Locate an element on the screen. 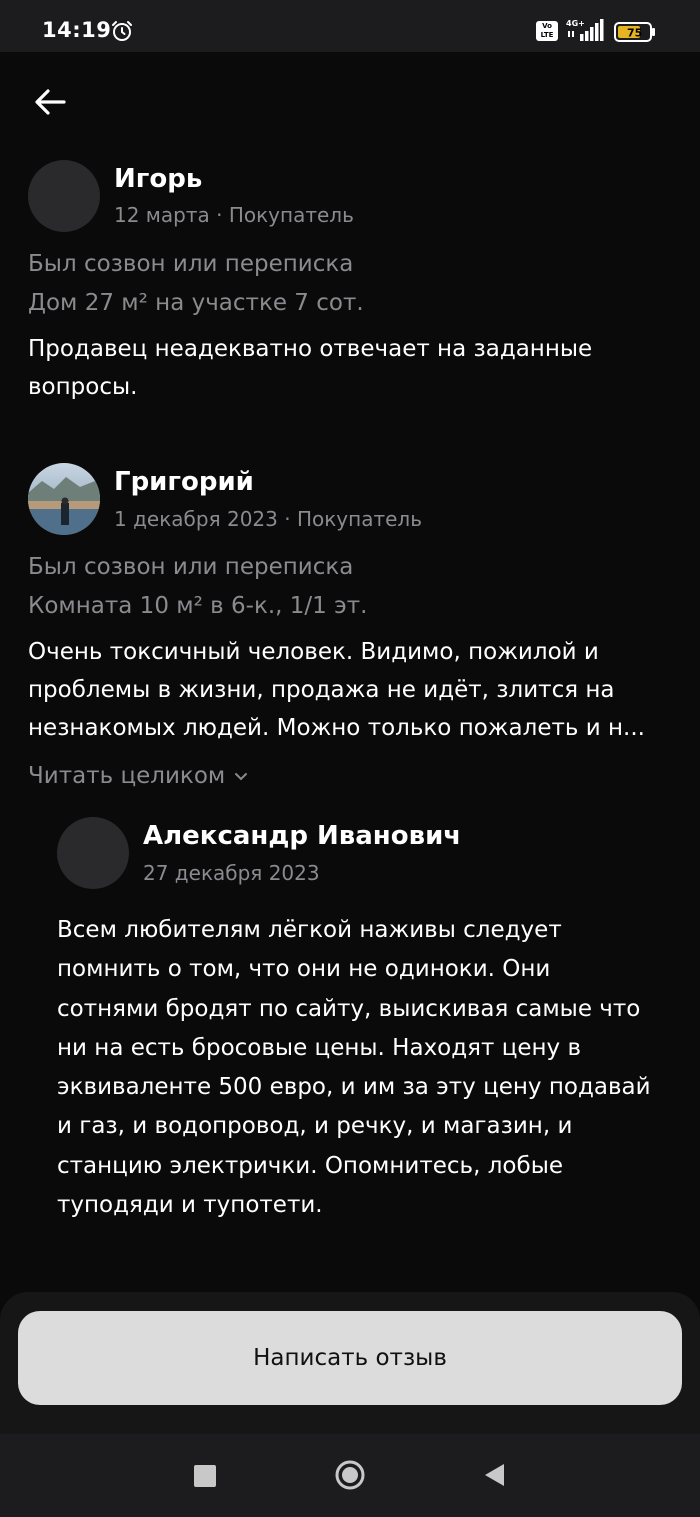 The image size is (700, 1517). review-text-line: вопросы. is located at coordinates (83, 387).